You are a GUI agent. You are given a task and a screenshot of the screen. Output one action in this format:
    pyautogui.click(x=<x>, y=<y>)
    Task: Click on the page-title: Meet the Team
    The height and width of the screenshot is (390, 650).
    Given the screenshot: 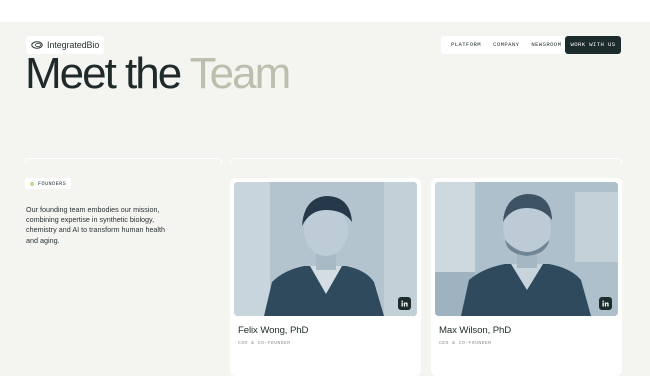 What is the action you would take?
    pyautogui.click(x=158, y=74)
    